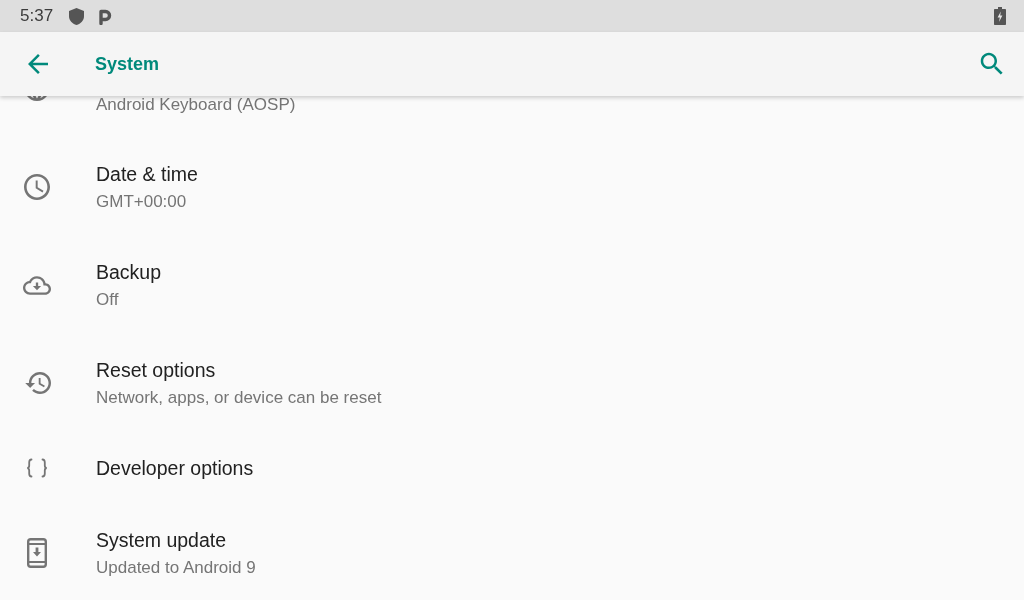 The height and width of the screenshot is (600, 1024). What do you see at coordinates (105, 16) in the screenshot?
I see `p-icon` at bounding box center [105, 16].